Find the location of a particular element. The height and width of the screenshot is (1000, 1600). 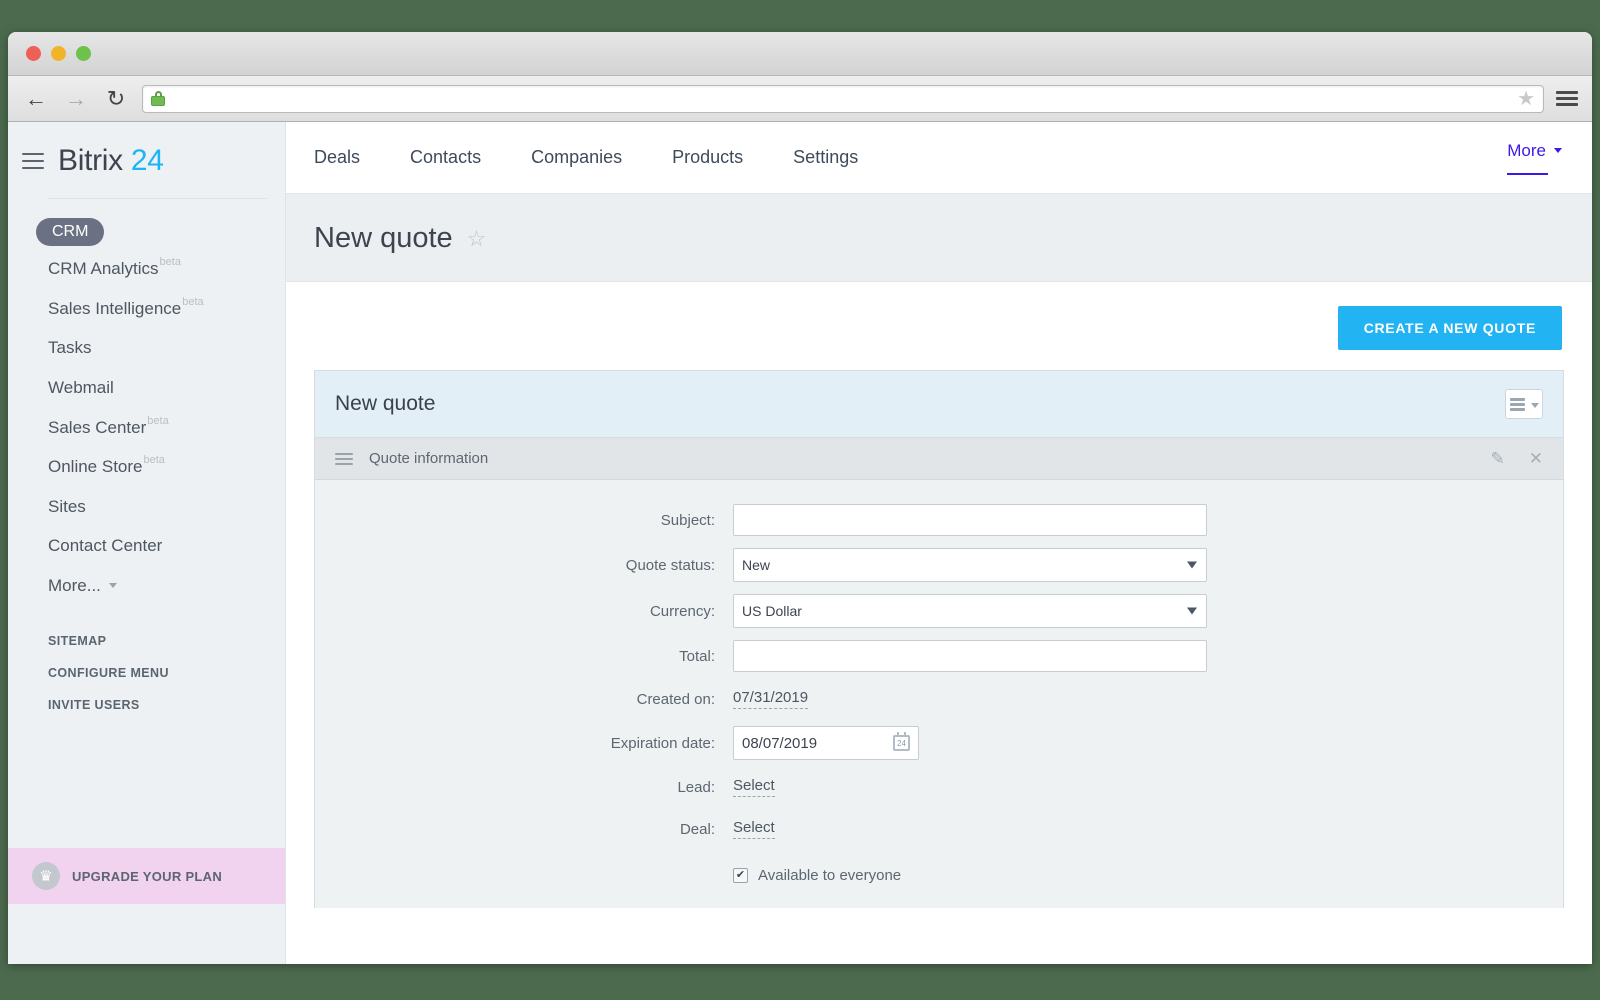

sidebar-link-sitemap: SITEMAP is located at coordinates (146, 641).